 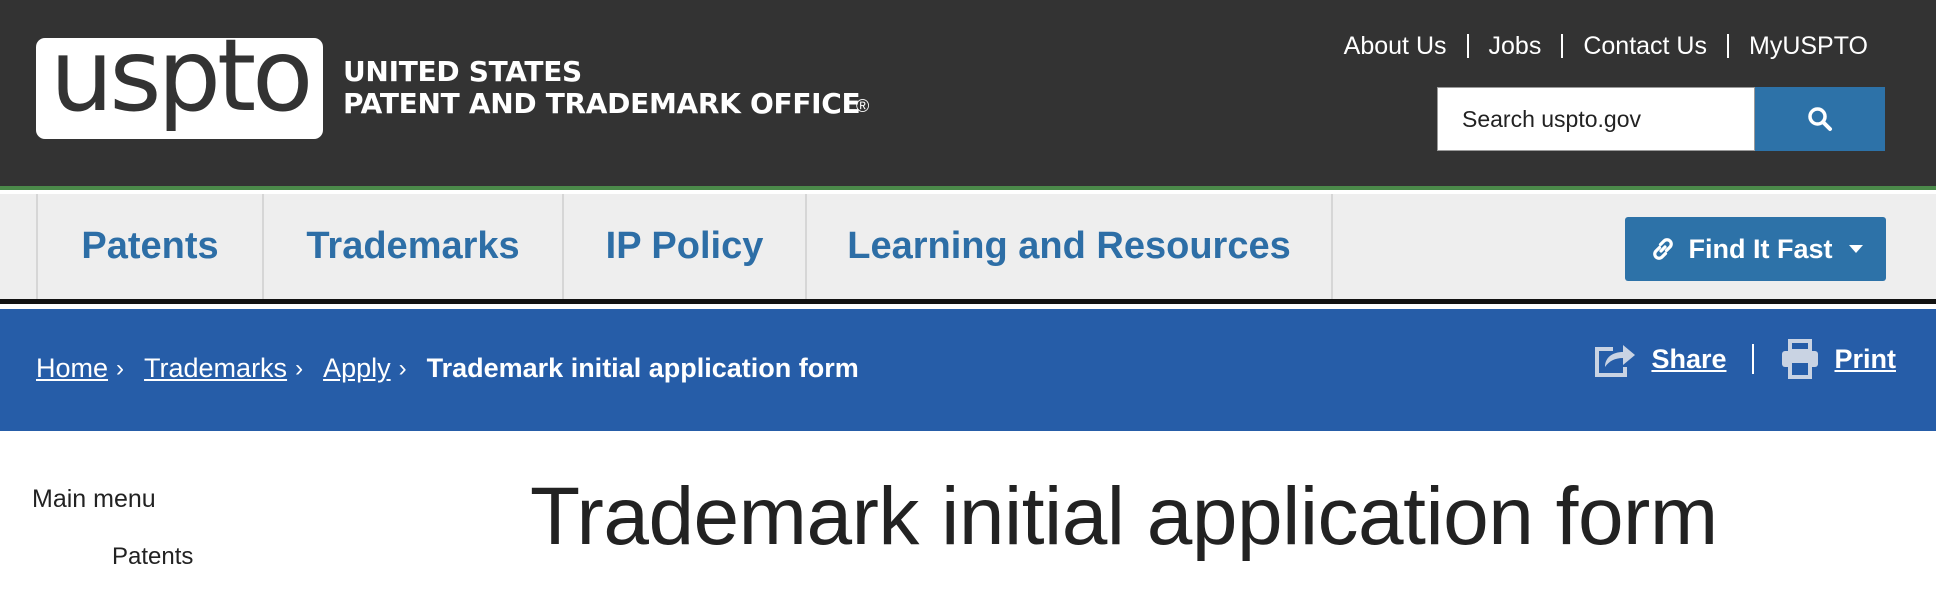 What do you see at coordinates (863, 106) in the screenshot?
I see `registered-mark: ®` at bounding box center [863, 106].